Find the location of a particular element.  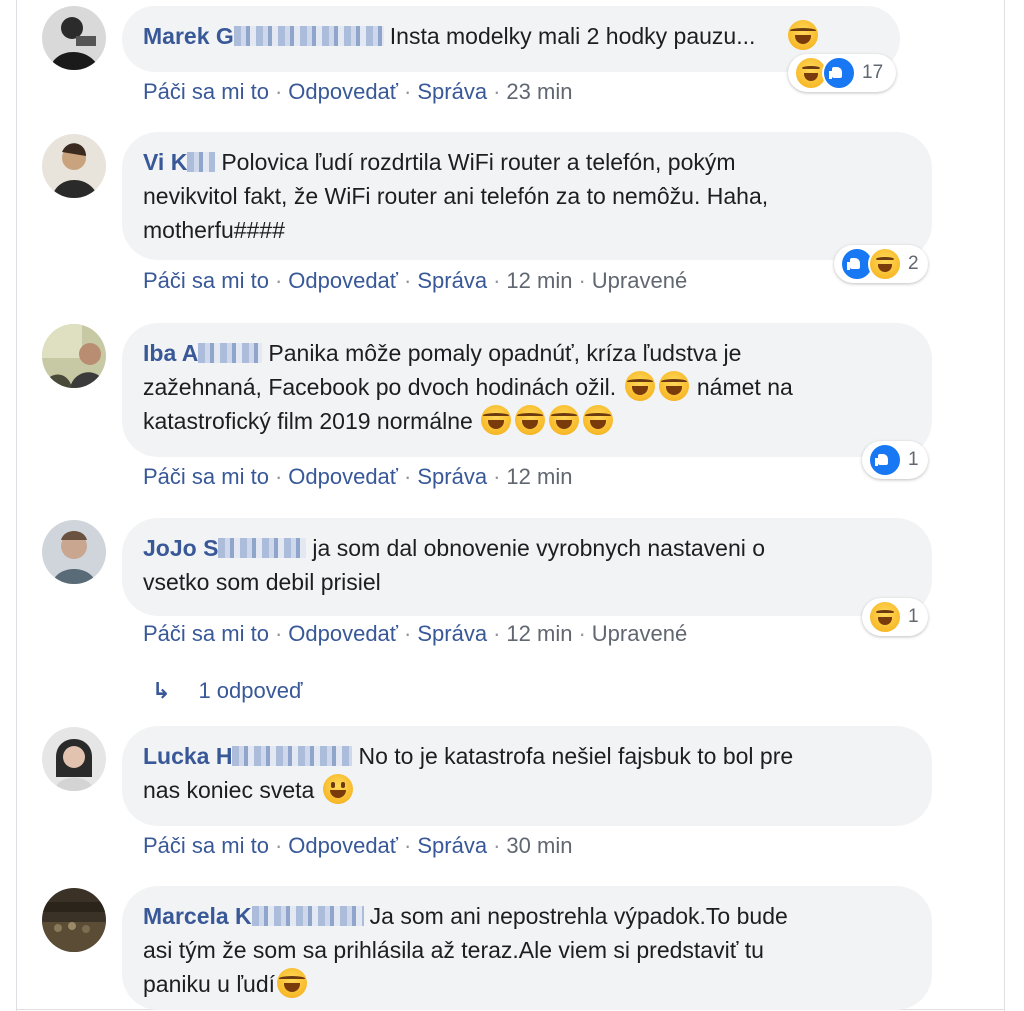

comment-text-line: nas koniec sveta is located at coordinates (229, 790).